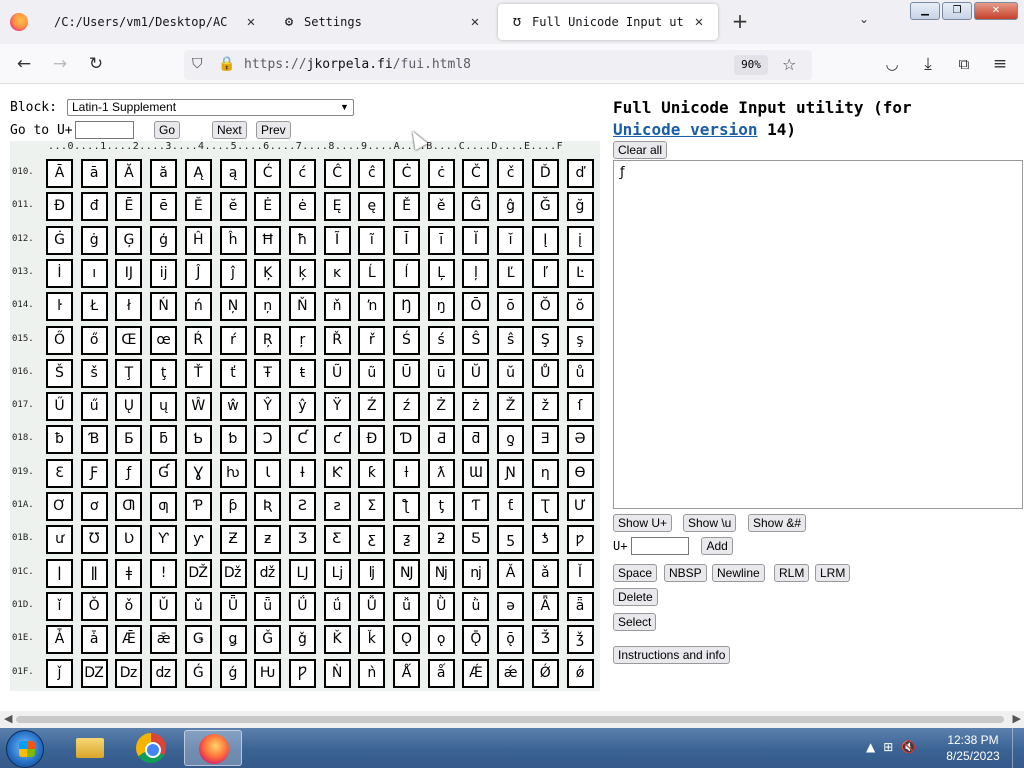 This screenshot has height=768, width=1024. Describe the element at coordinates (580, 207) in the screenshot. I see `character-cell: ğ` at that location.